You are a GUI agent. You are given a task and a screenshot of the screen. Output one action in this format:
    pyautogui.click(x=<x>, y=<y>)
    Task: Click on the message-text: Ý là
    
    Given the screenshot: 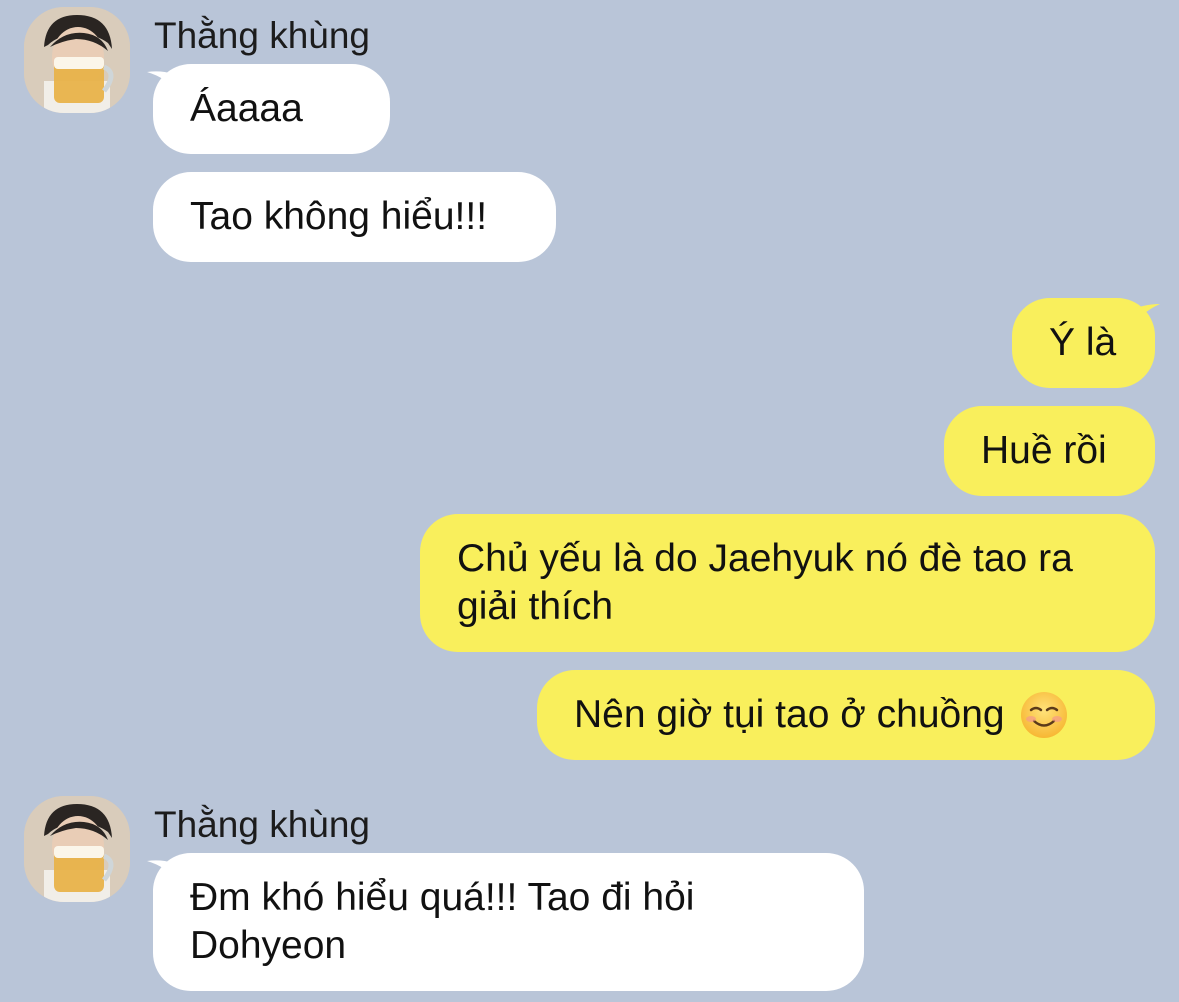 What is the action you would take?
    pyautogui.click(x=1083, y=342)
    